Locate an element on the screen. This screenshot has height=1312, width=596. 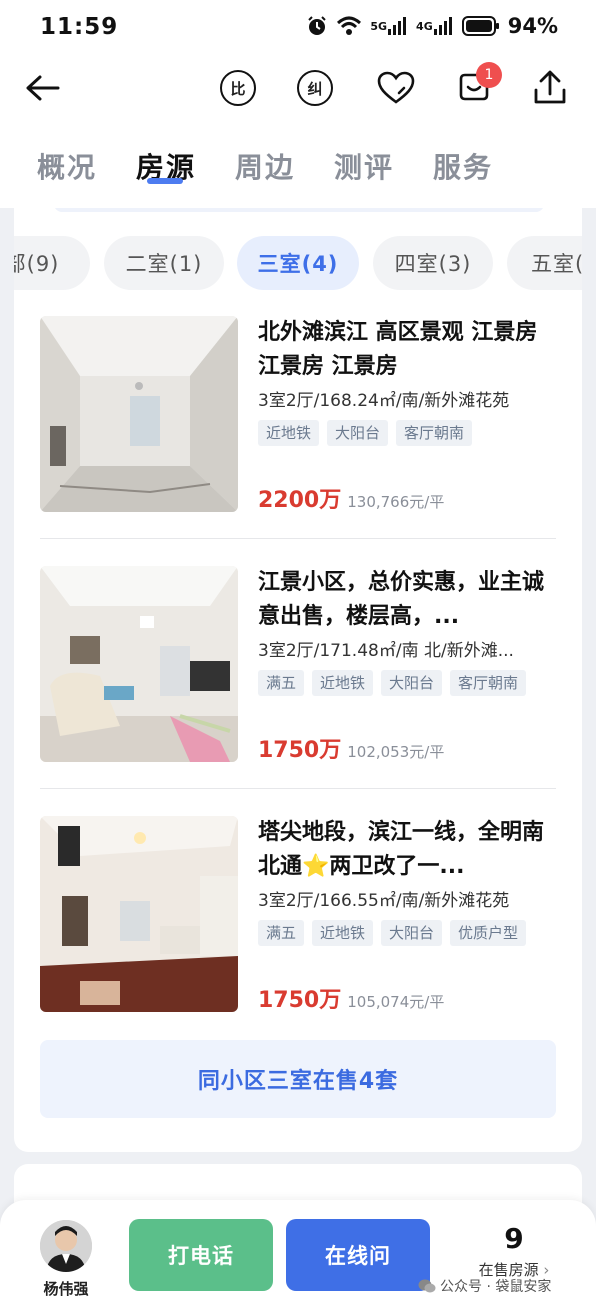
alarm-icon is located at coordinates (317, 26).